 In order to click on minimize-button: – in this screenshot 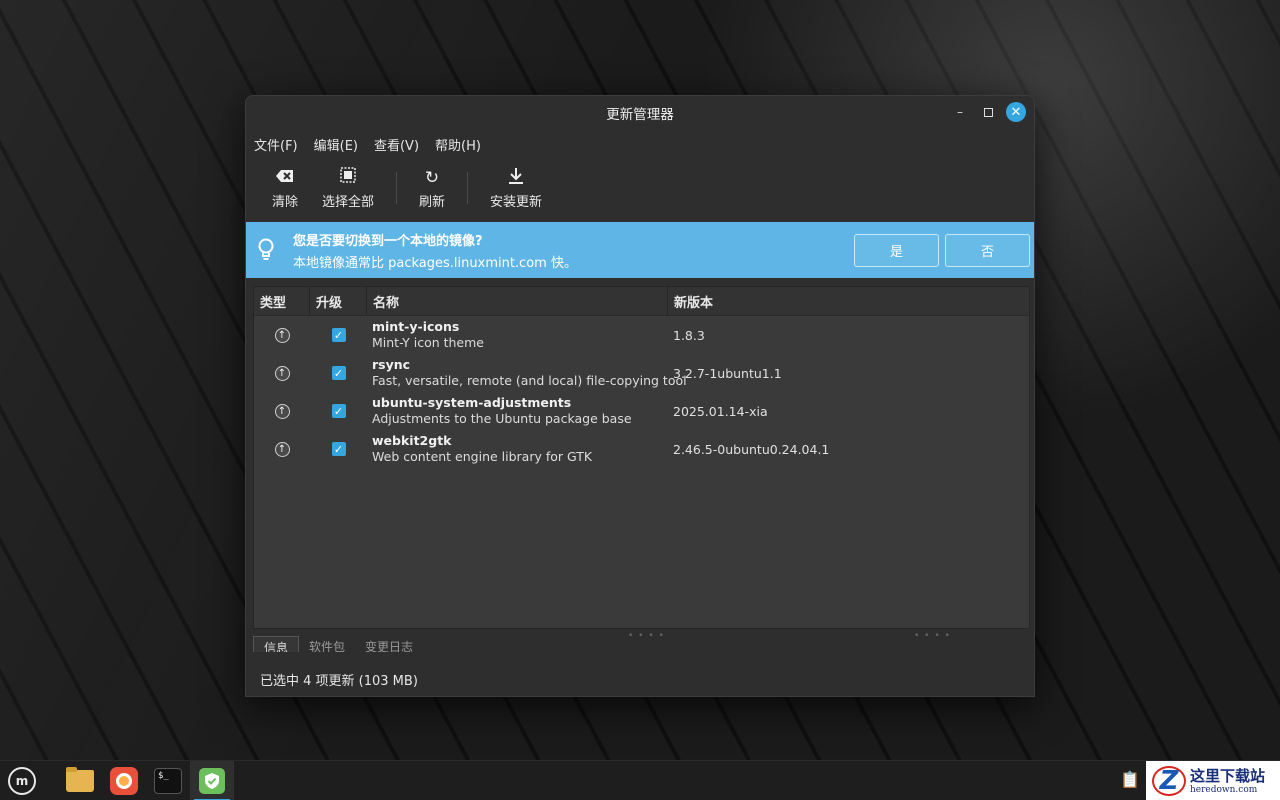, I will do `click(960, 112)`.